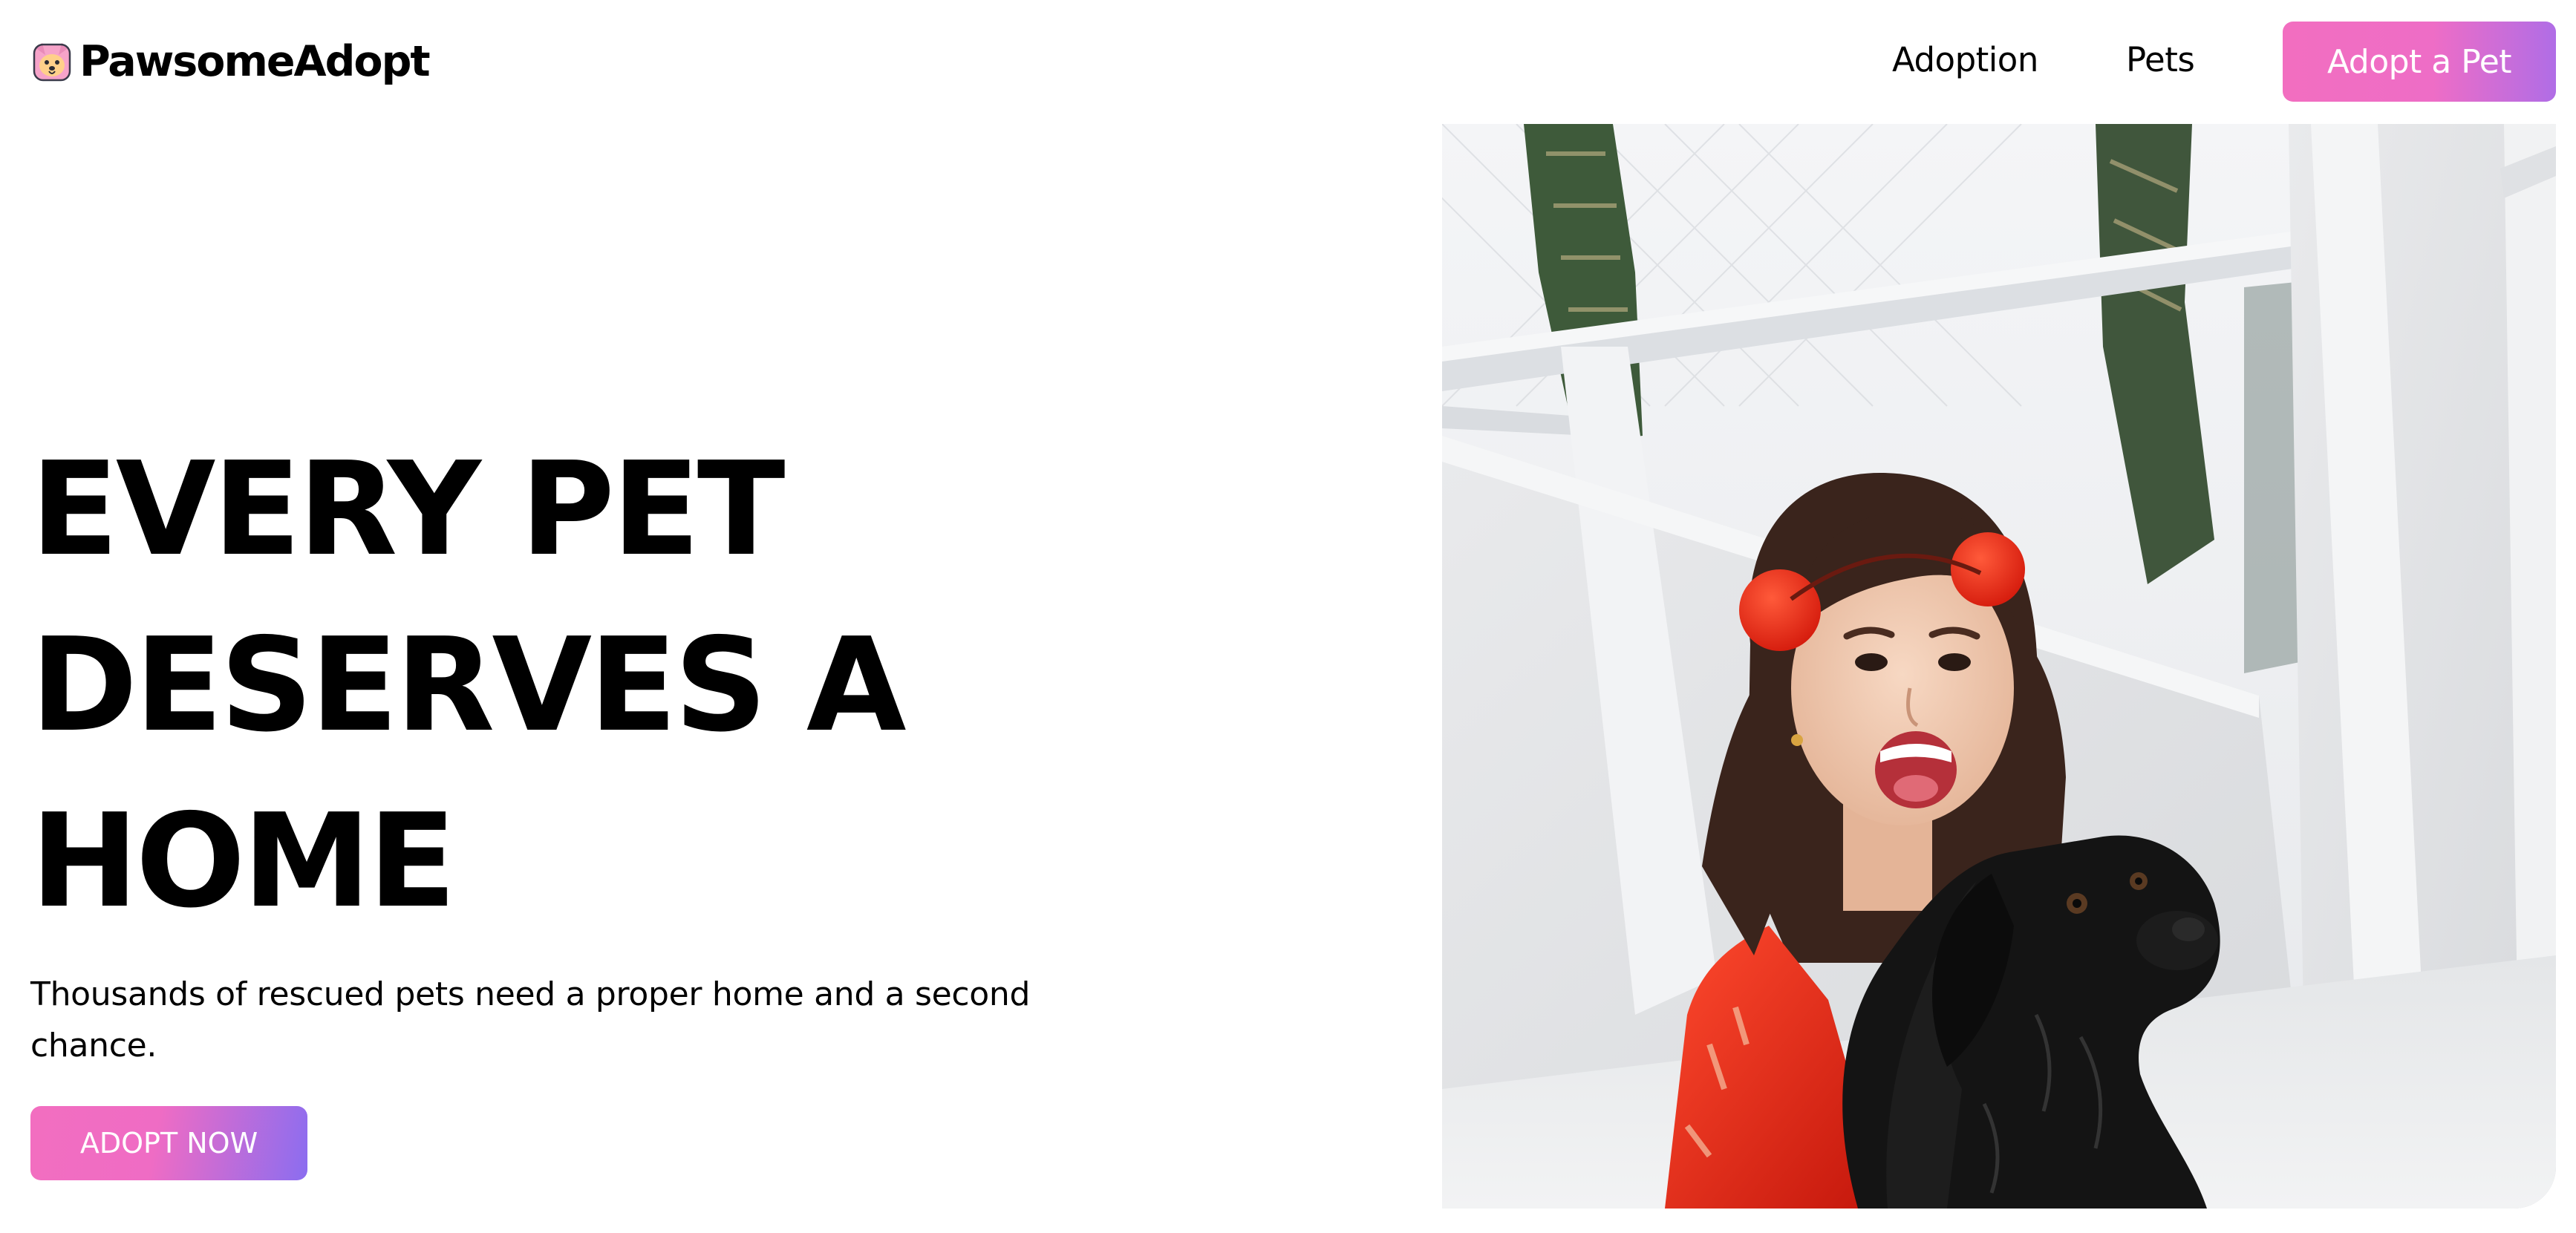 This screenshot has width=2576, height=1233. Describe the element at coordinates (243, 862) in the screenshot. I see `hero-title-line: HOME` at that location.